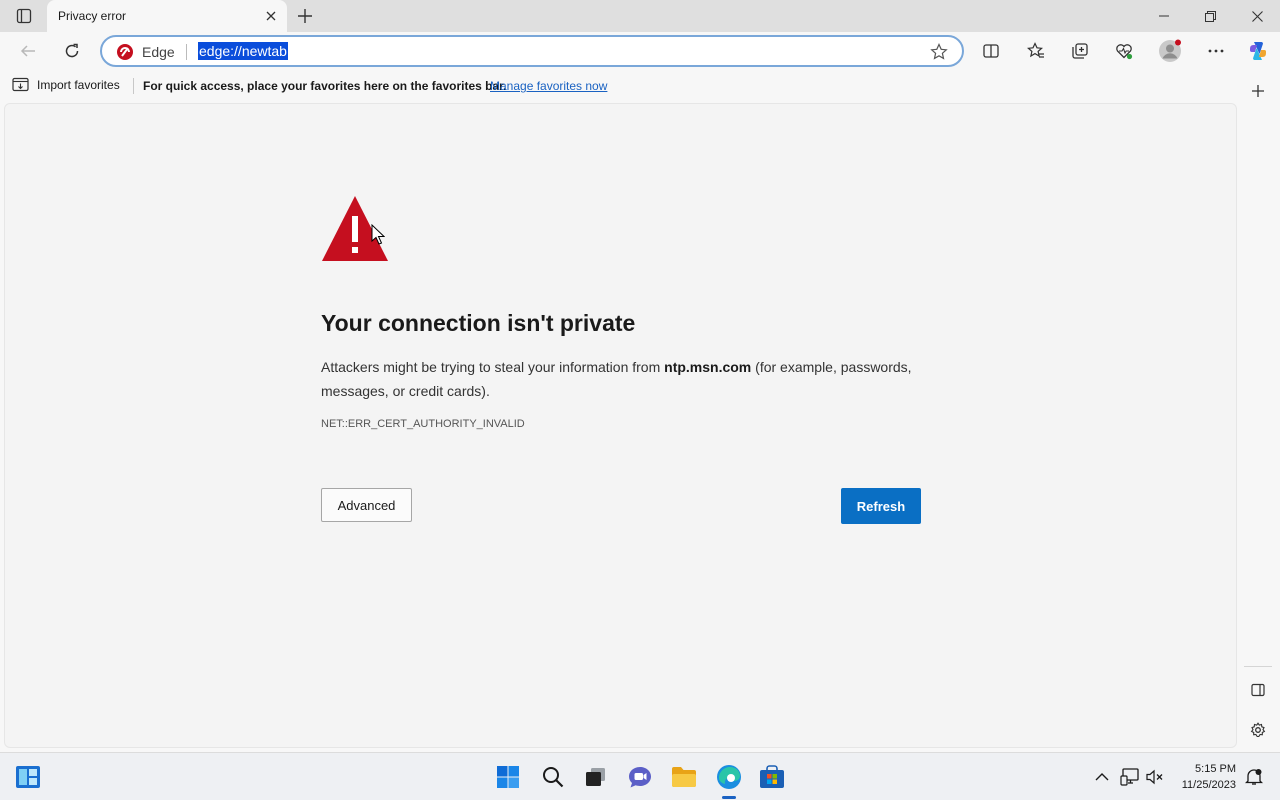 The image size is (1280, 800). I want to click on microsoft-store-icon, so click(772, 777).